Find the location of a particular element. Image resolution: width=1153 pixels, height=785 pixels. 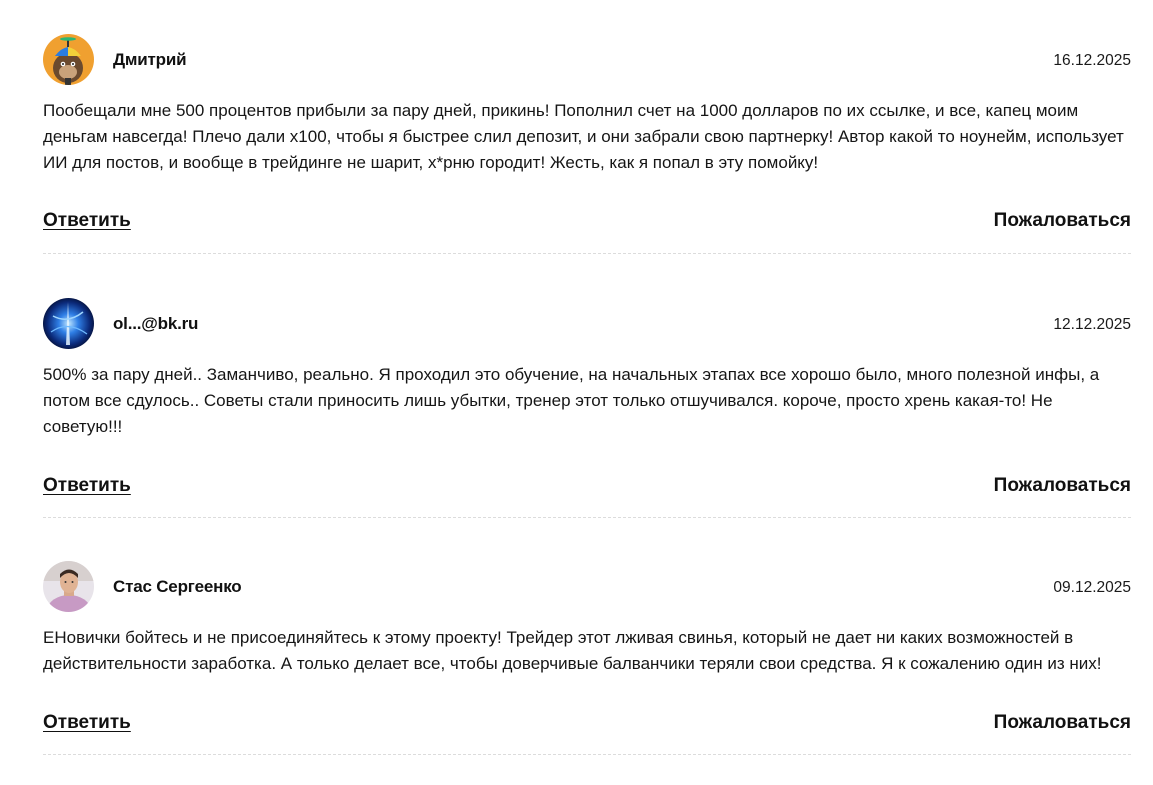

blue-light-abstract-avatar-icon is located at coordinates (68, 323).